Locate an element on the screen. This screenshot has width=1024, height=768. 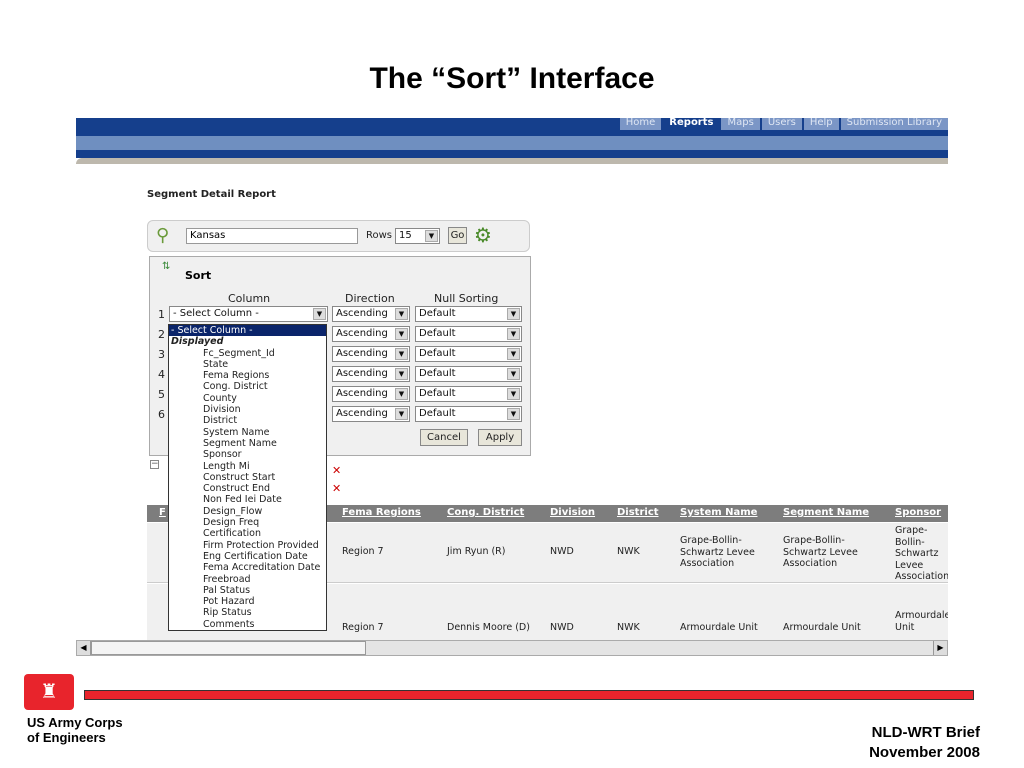
col-header: District is located at coordinates (638, 512).